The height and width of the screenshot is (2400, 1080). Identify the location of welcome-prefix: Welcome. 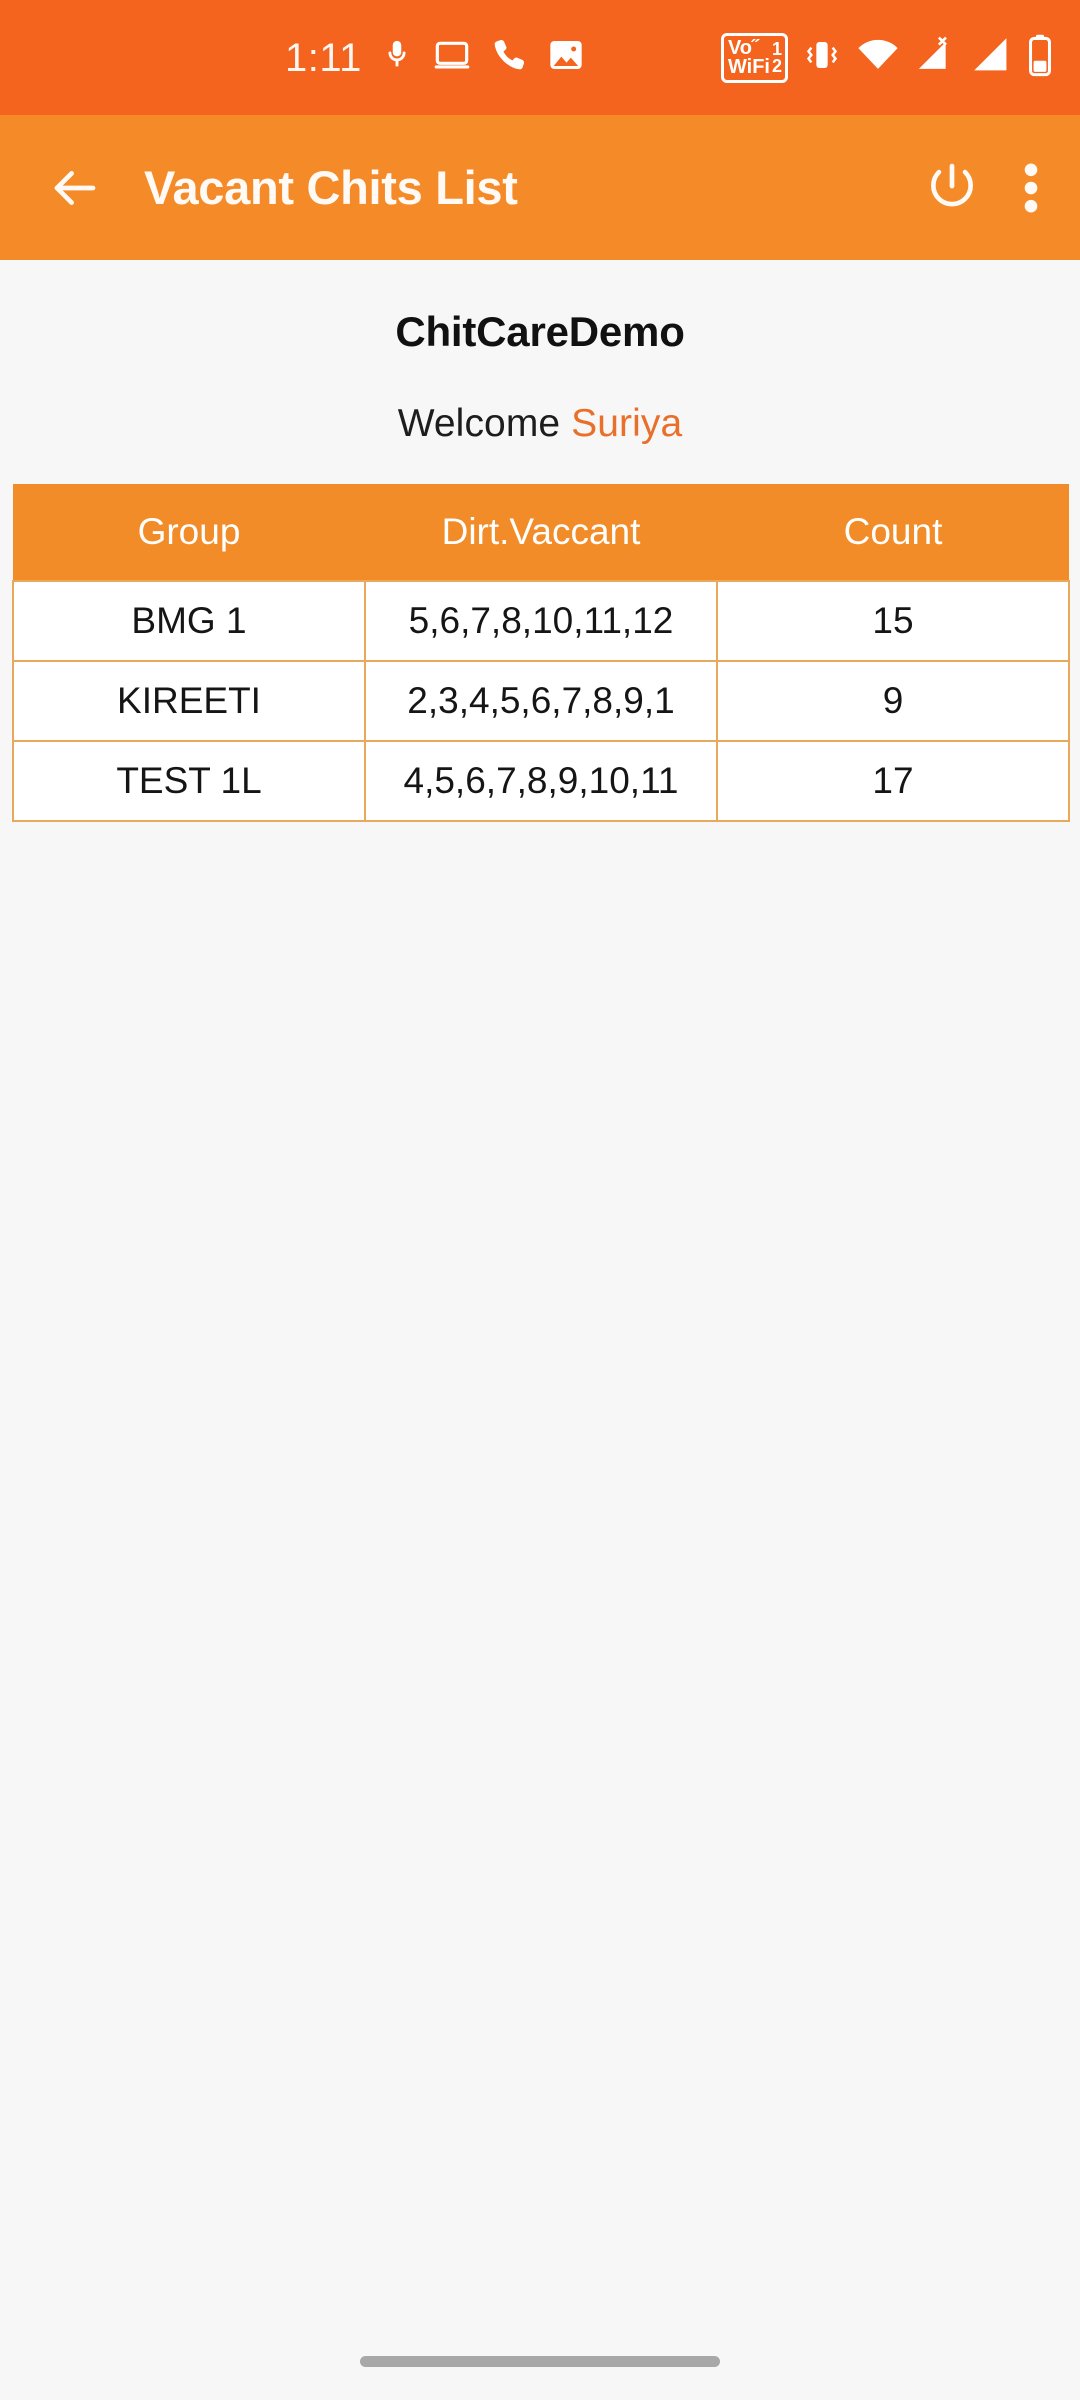
(479, 423).